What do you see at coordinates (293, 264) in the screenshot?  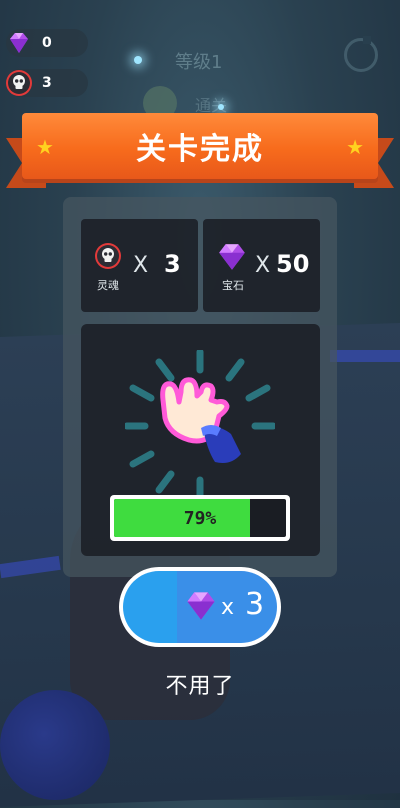 I see `gem-reward-value: 50` at bounding box center [293, 264].